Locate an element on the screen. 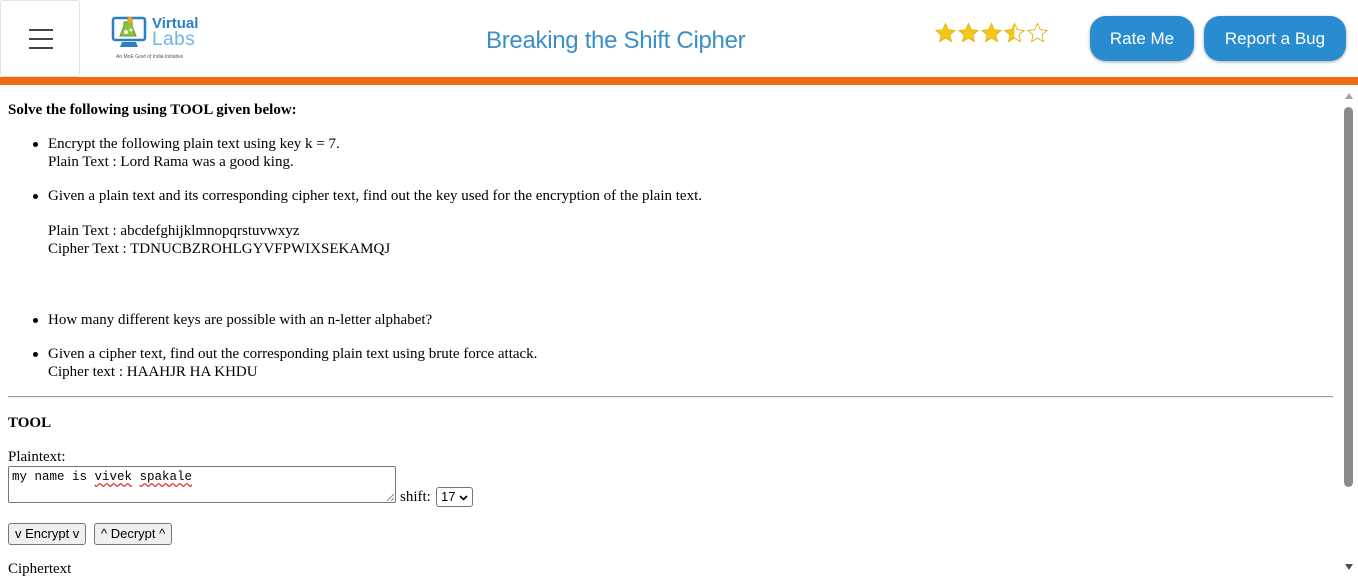 The image size is (1358, 576). tool-heading: TOOL is located at coordinates (30, 423).